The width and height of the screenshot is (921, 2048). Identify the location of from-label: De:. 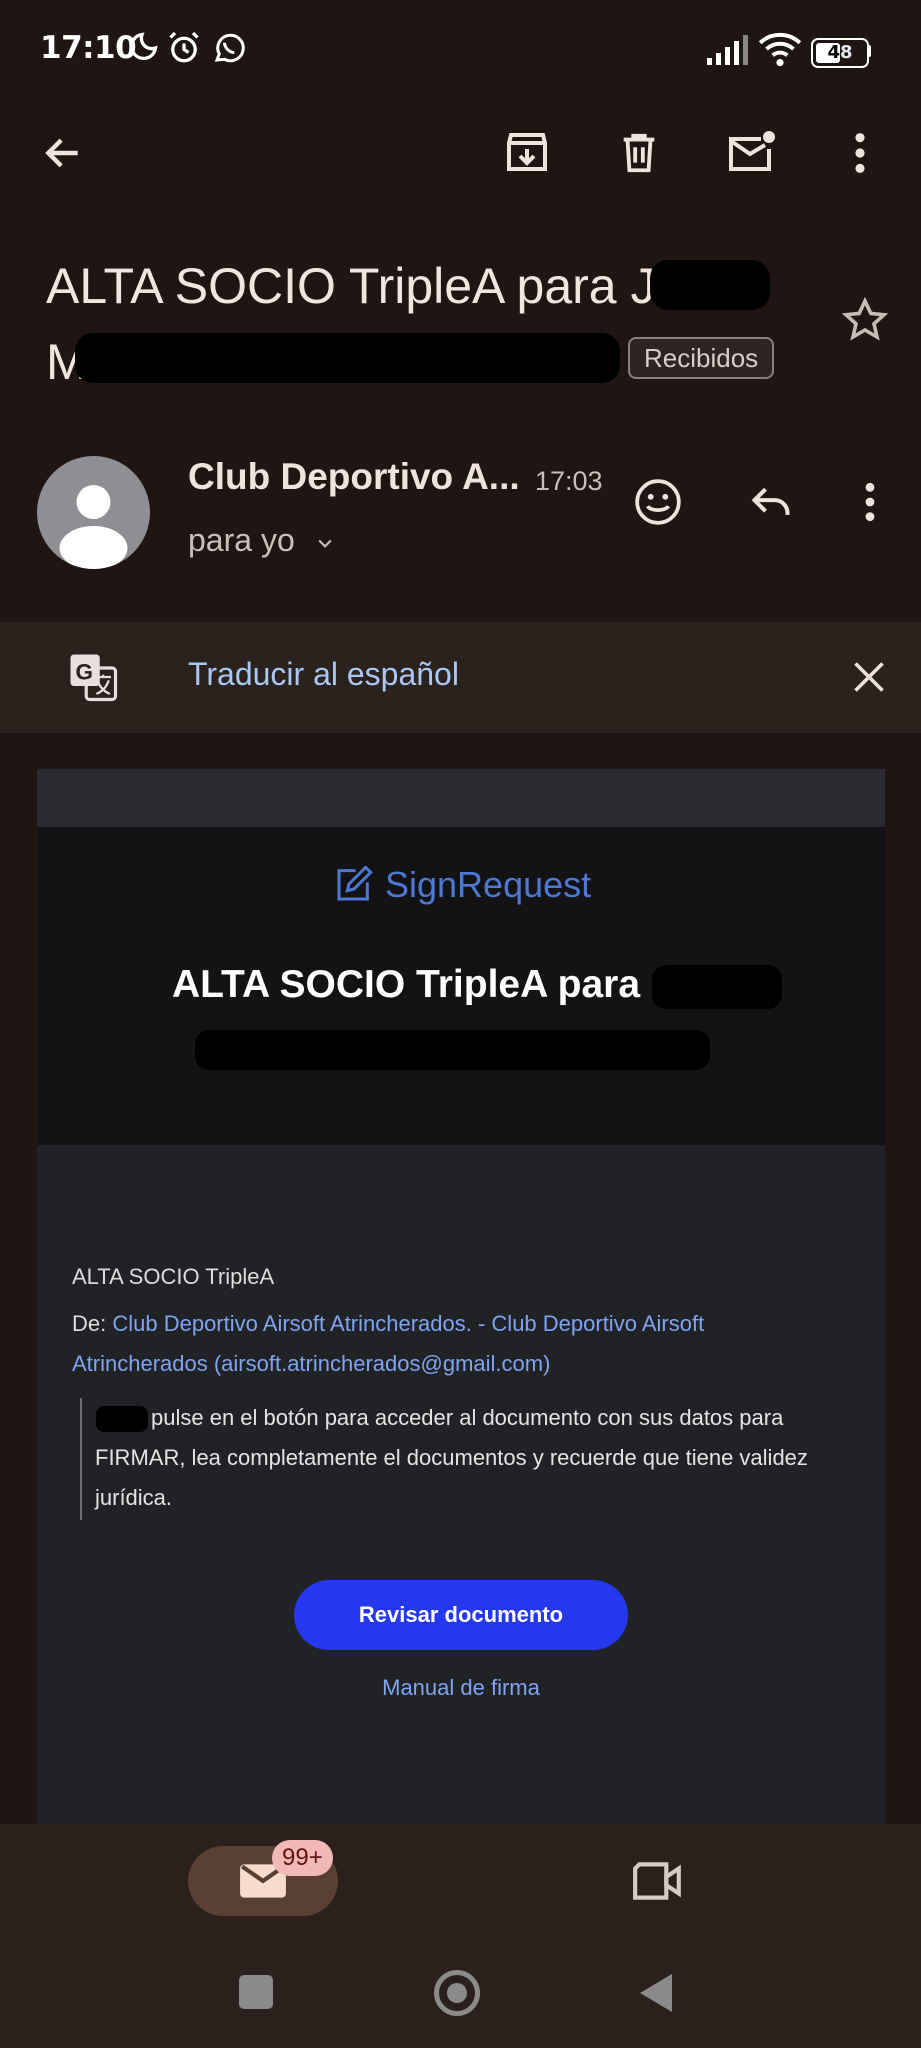
(92, 1323).